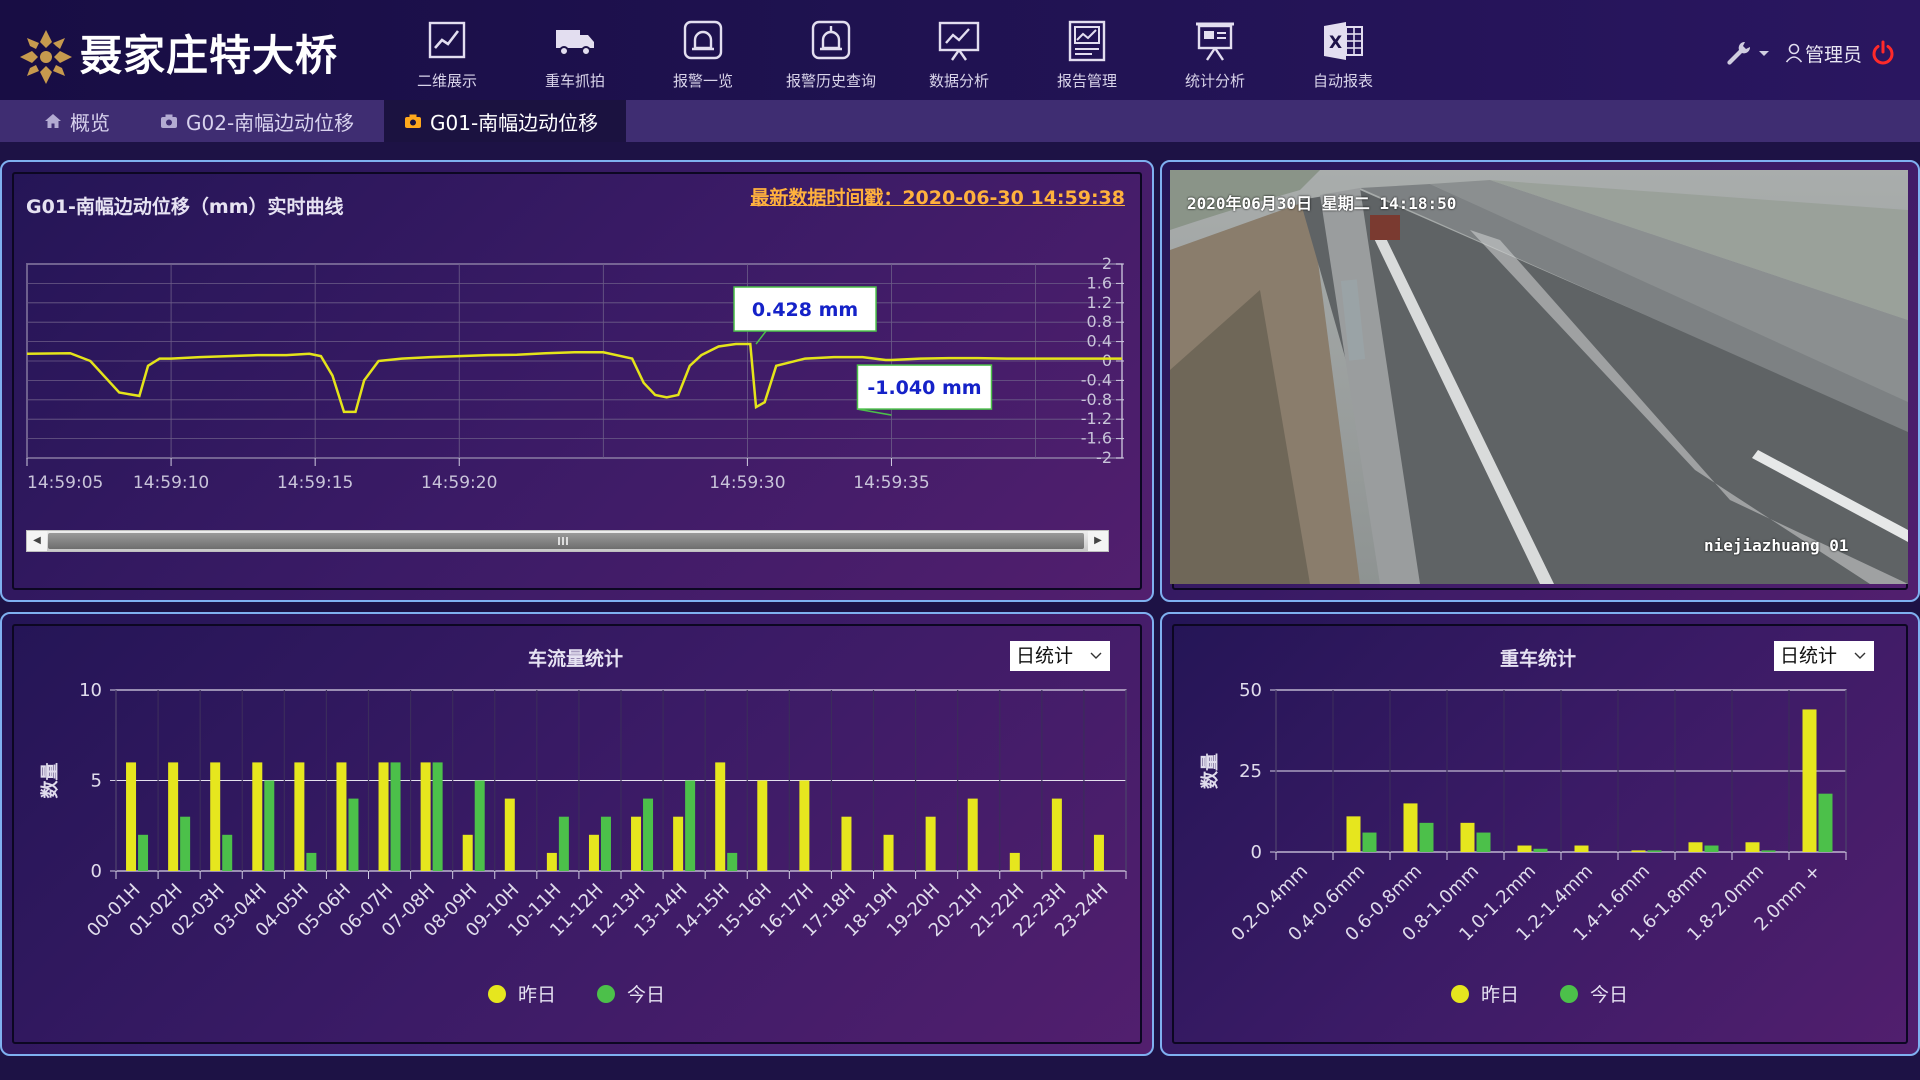  I want to click on tab-overview: 概览, so click(84, 121).